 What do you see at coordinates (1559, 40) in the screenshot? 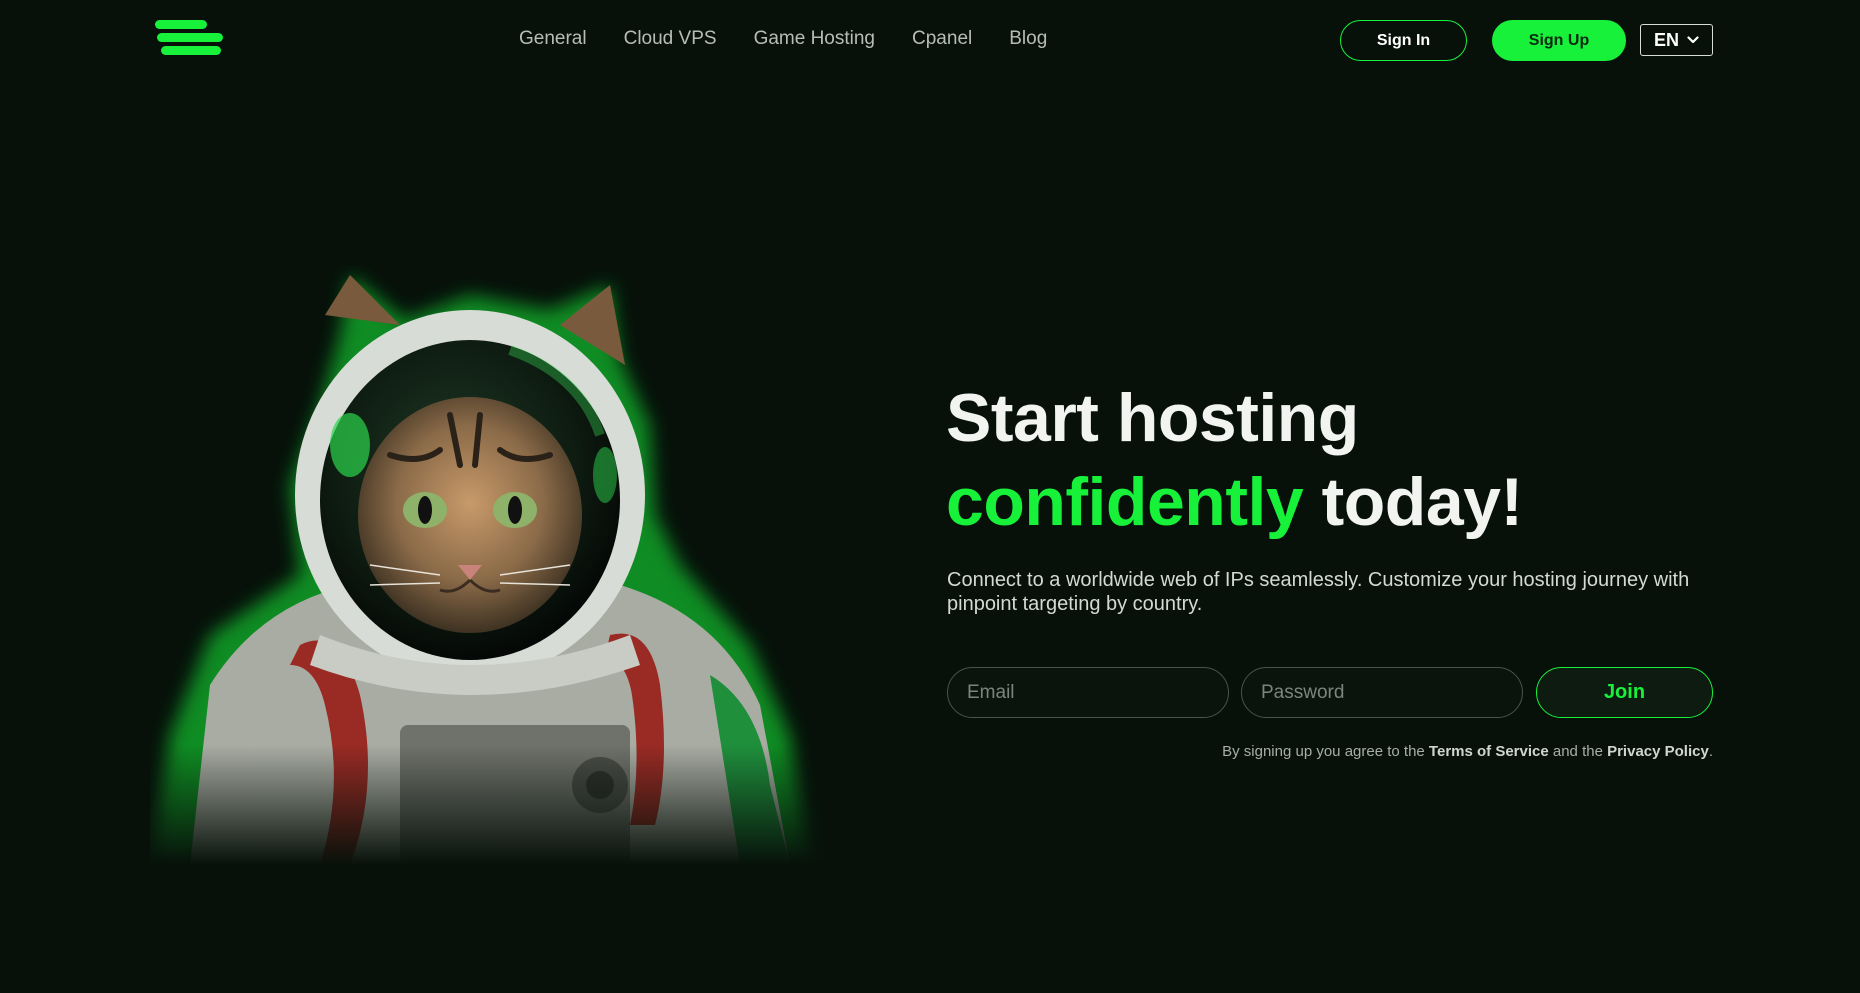
I see `sign-up-button: Sign Up` at bounding box center [1559, 40].